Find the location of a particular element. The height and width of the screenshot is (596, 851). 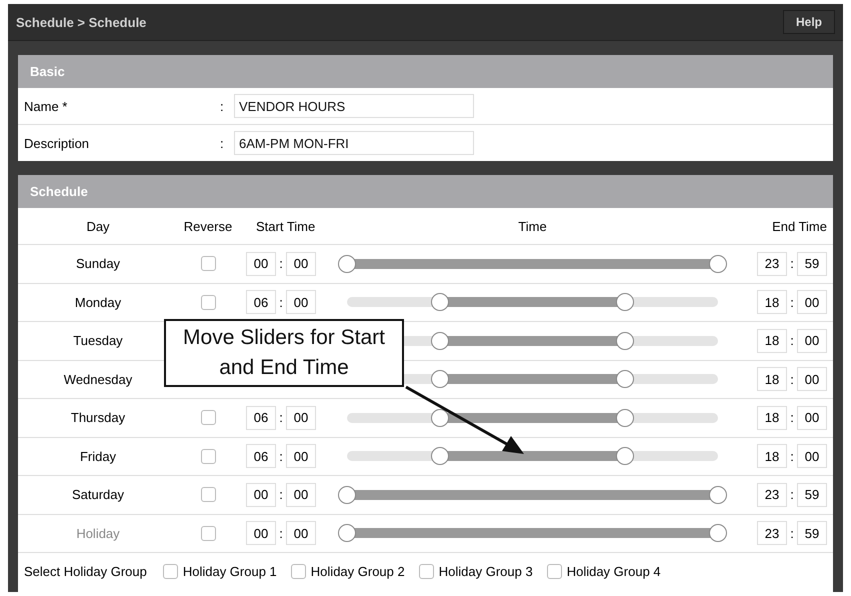

breadcrumb: Schedule > Schedule is located at coordinates (81, 22).